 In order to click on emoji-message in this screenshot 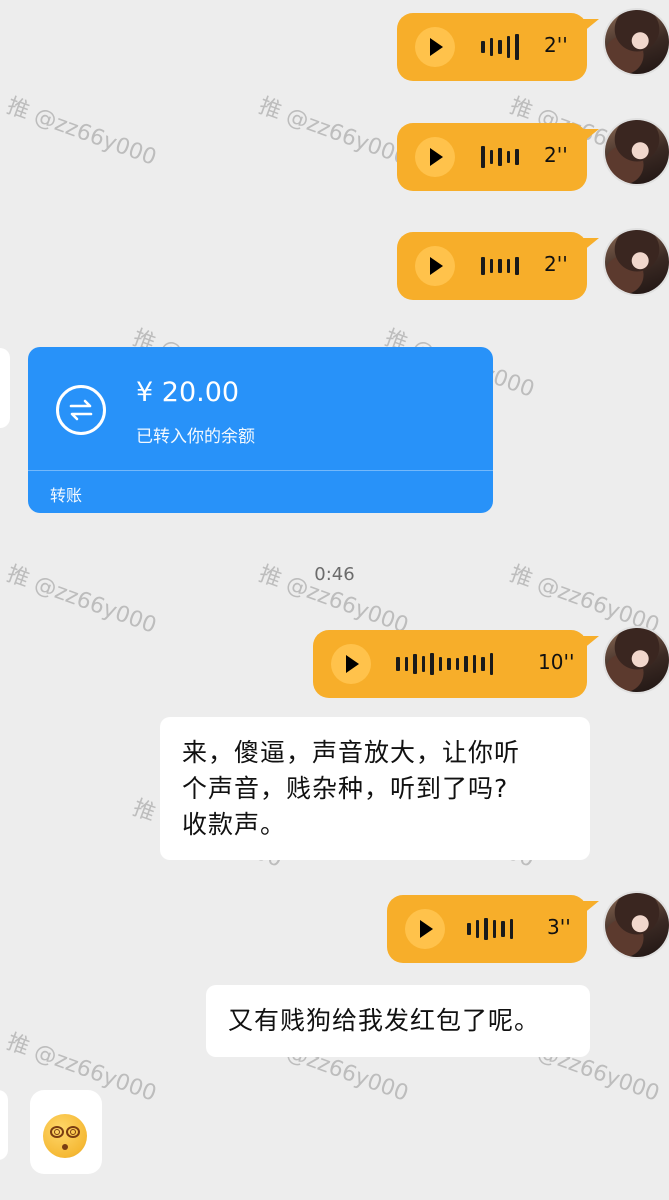, I will do `click(66, 1132)`.